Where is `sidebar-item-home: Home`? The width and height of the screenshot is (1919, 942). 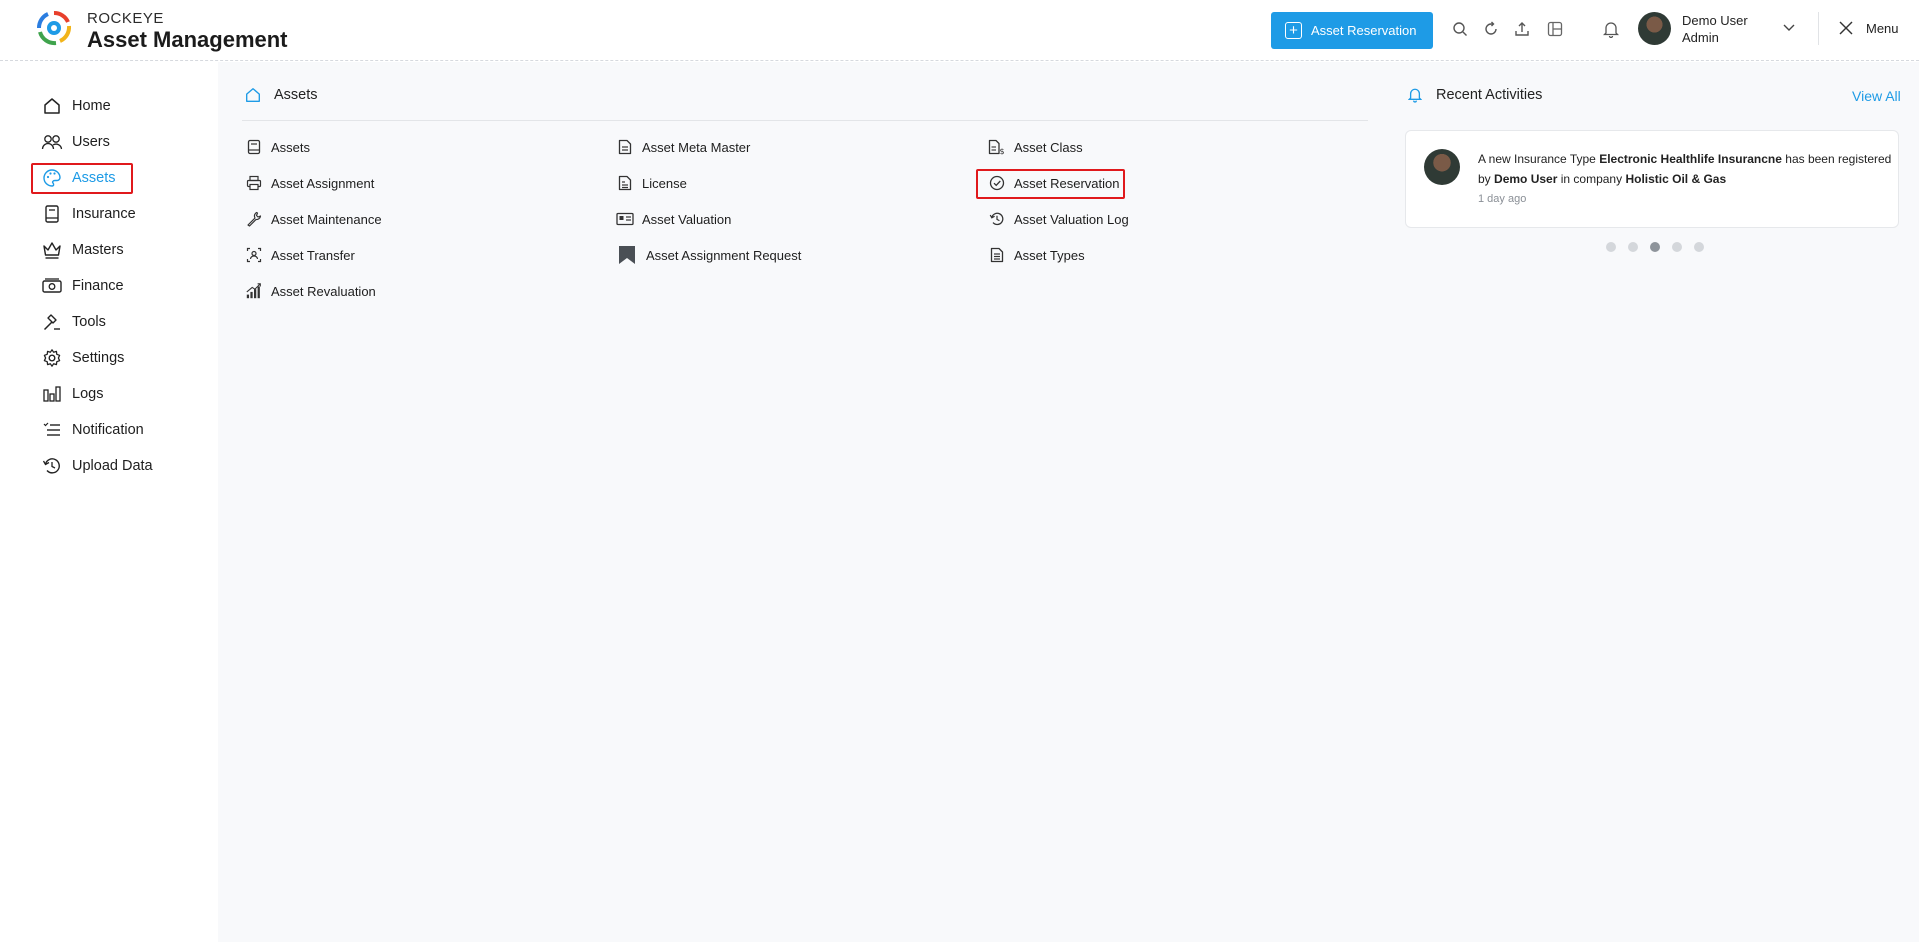 sidebar-item-home: Home is located at coordinates (76, 106).